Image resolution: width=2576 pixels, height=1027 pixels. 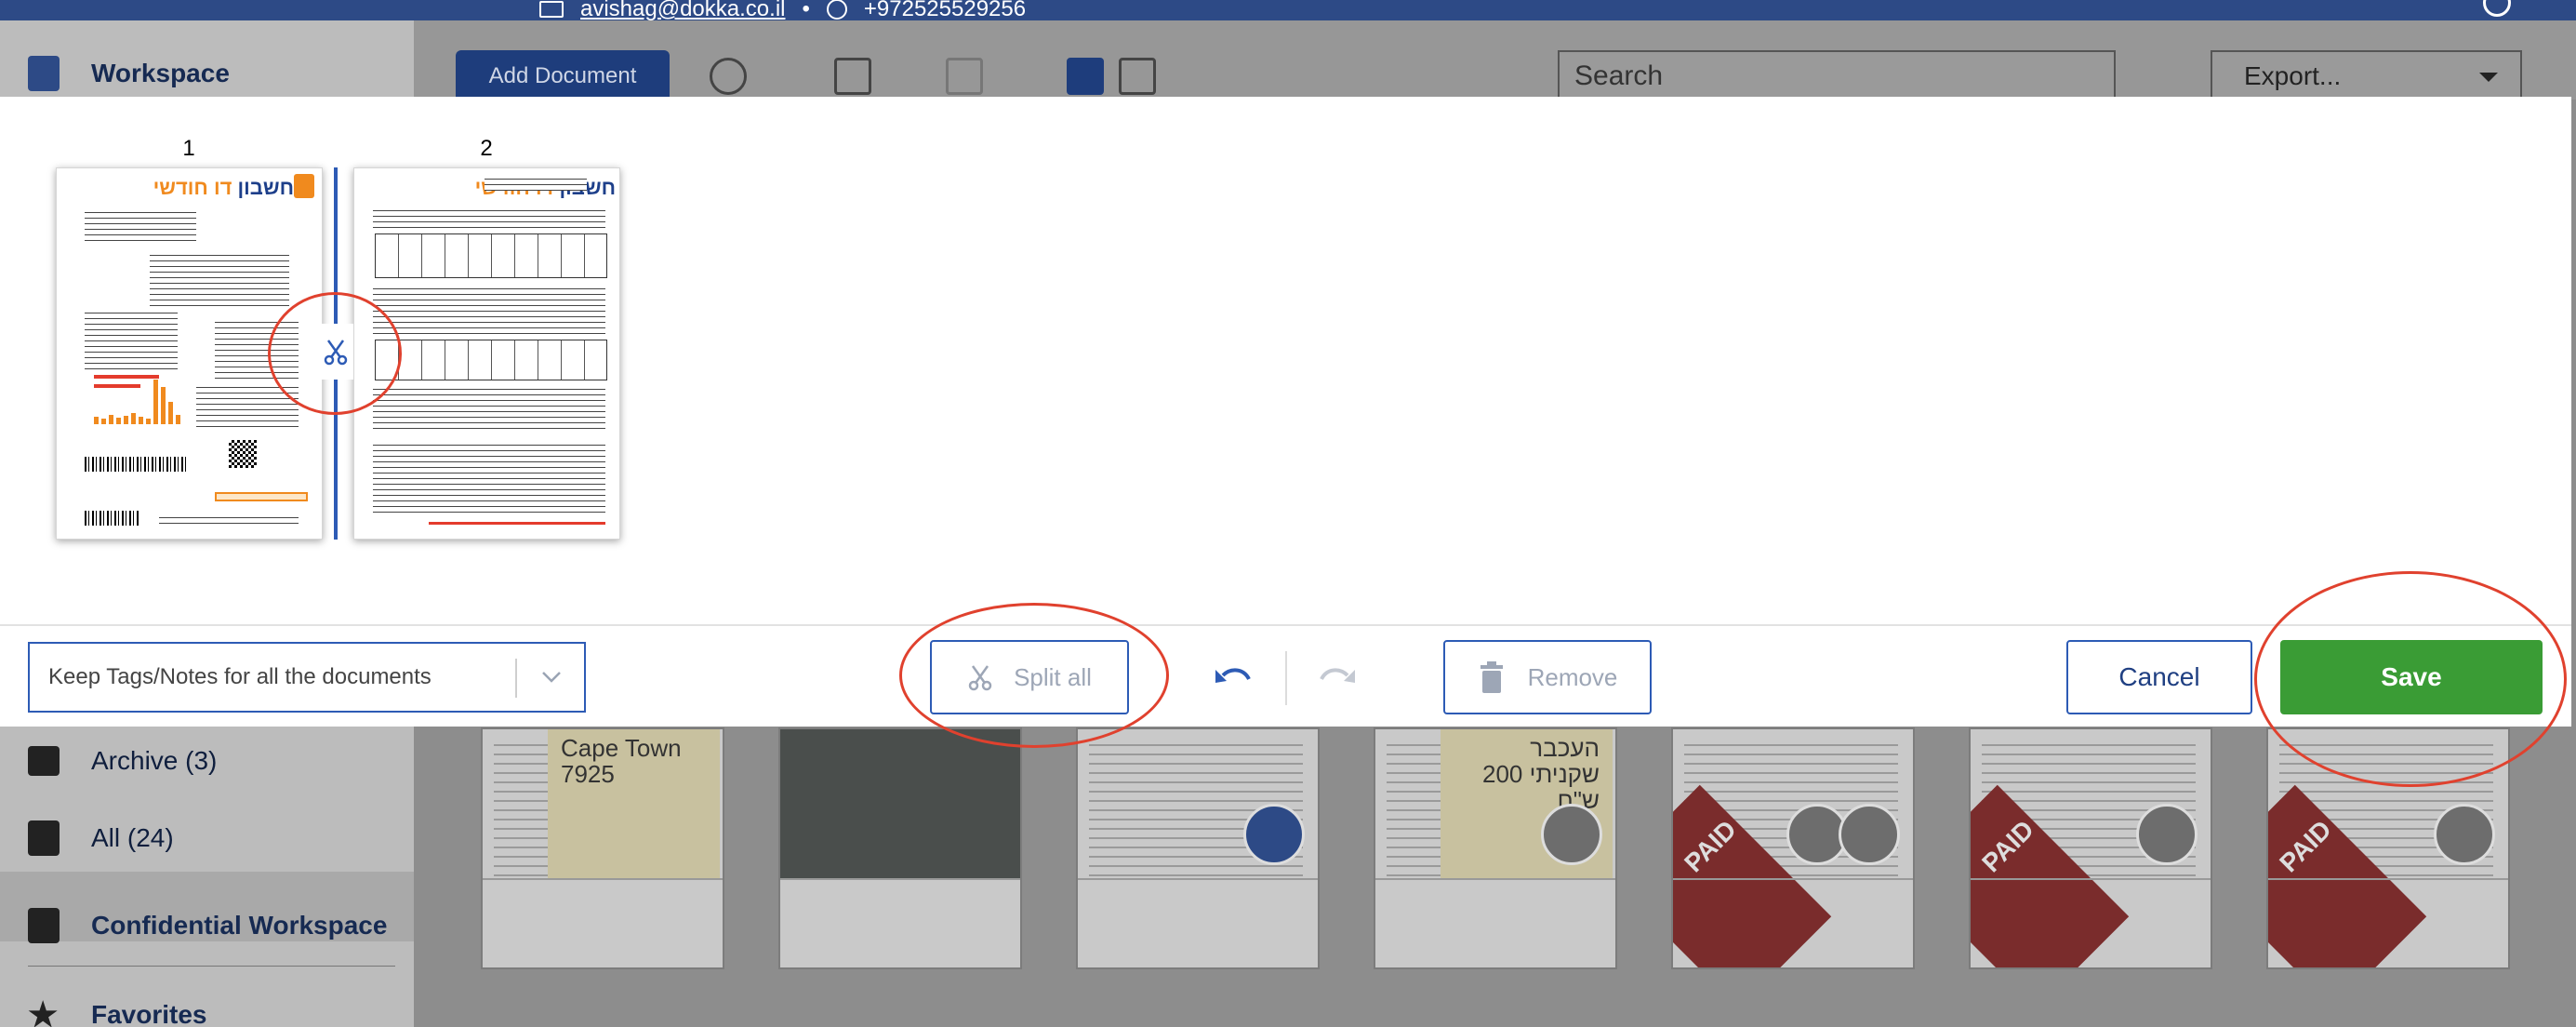 I want to click on page-number: 2, so click(x=486, y=148).